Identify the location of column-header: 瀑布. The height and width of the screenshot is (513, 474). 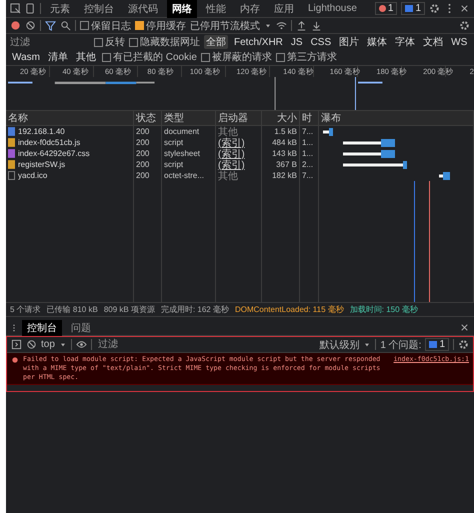
(396, 118).